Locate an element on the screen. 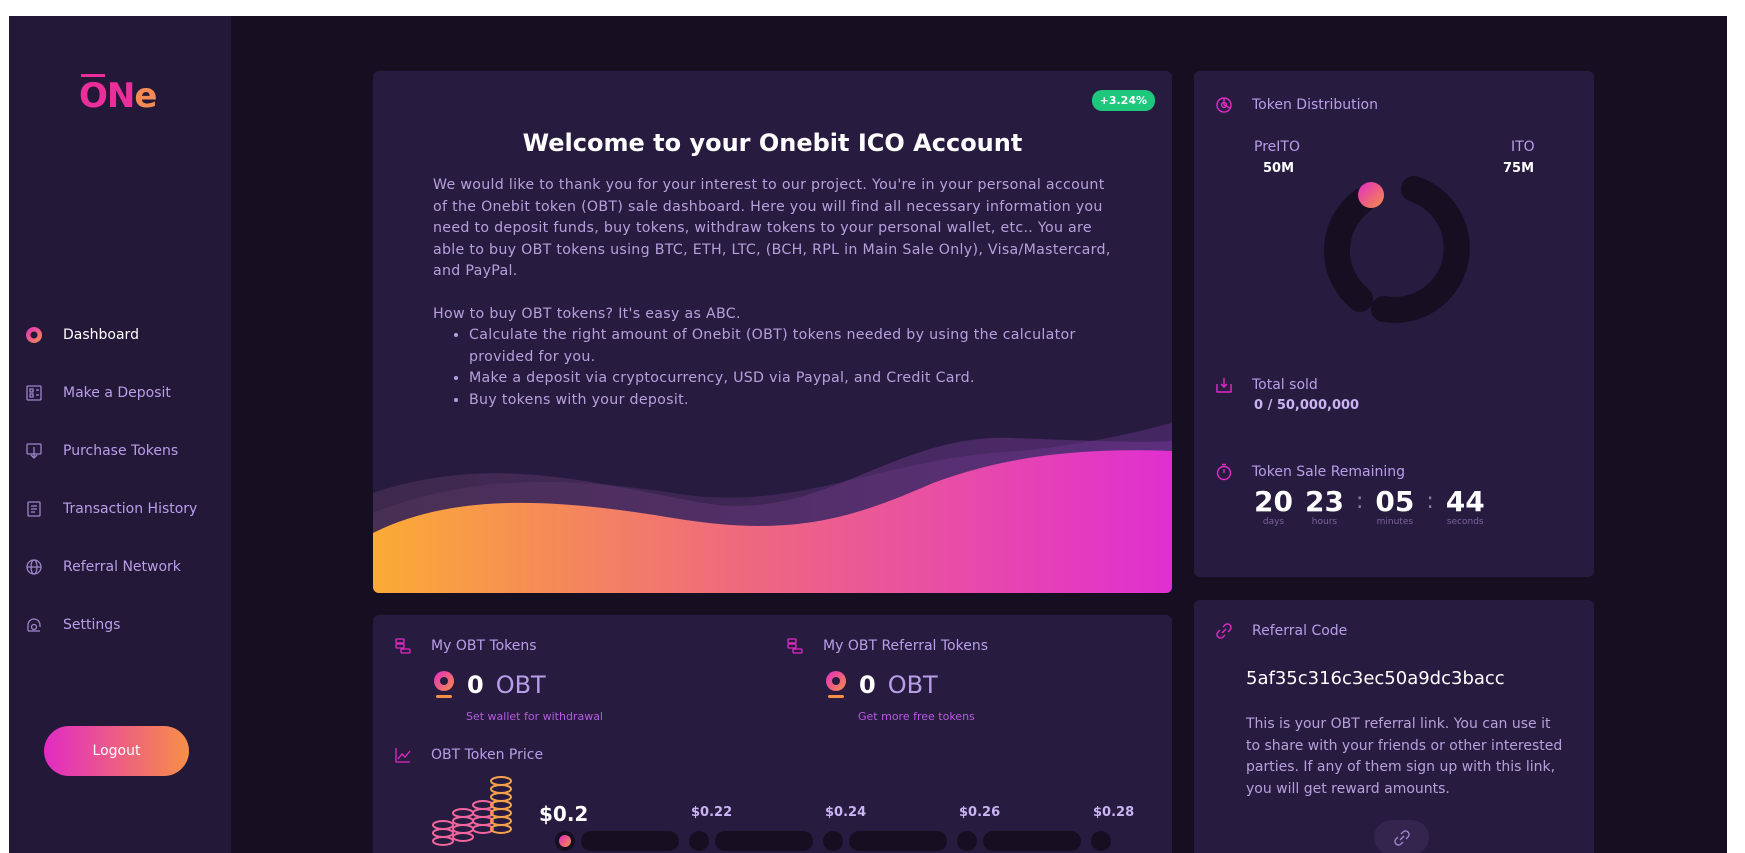 Image resolution: width=1745 pixels, height=853 pixels. countdown-days: 20 days is located at coordinates (1273, 506).